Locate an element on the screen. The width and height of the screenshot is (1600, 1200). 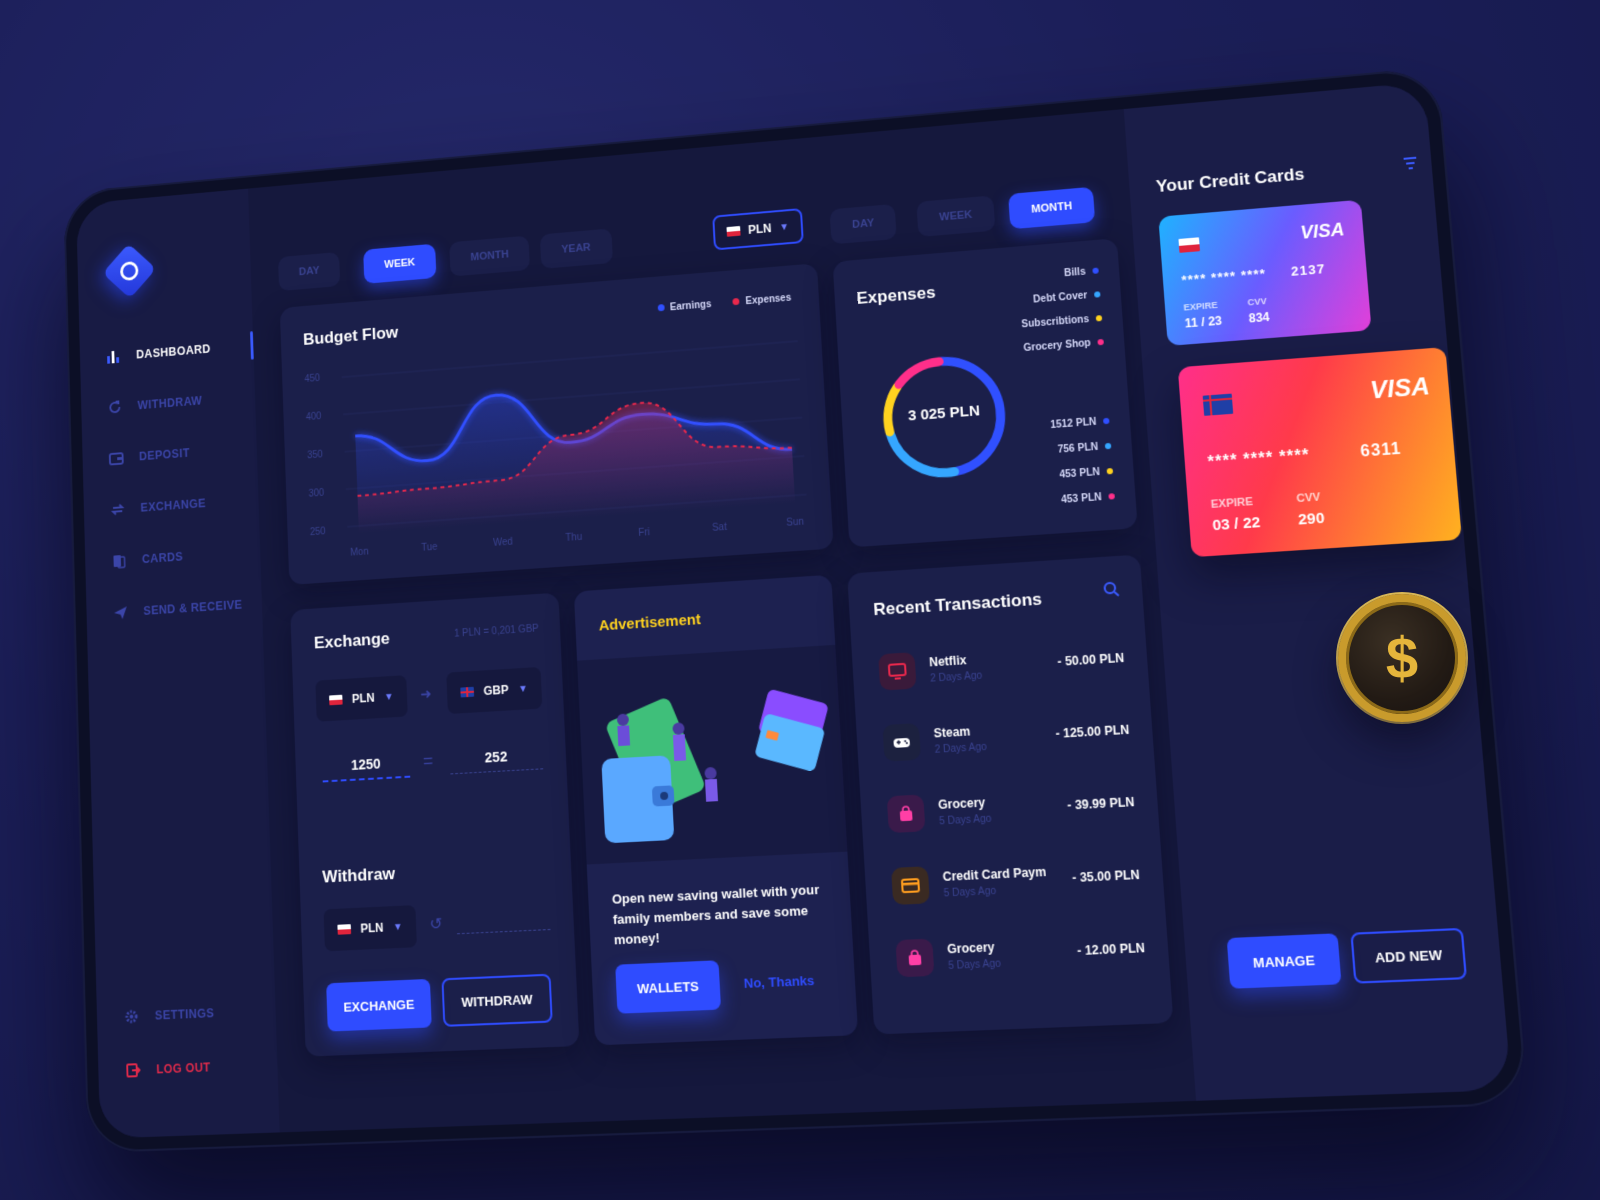
transaction-amount: - 39.99 PLN is located at coordinates (1100, 803).